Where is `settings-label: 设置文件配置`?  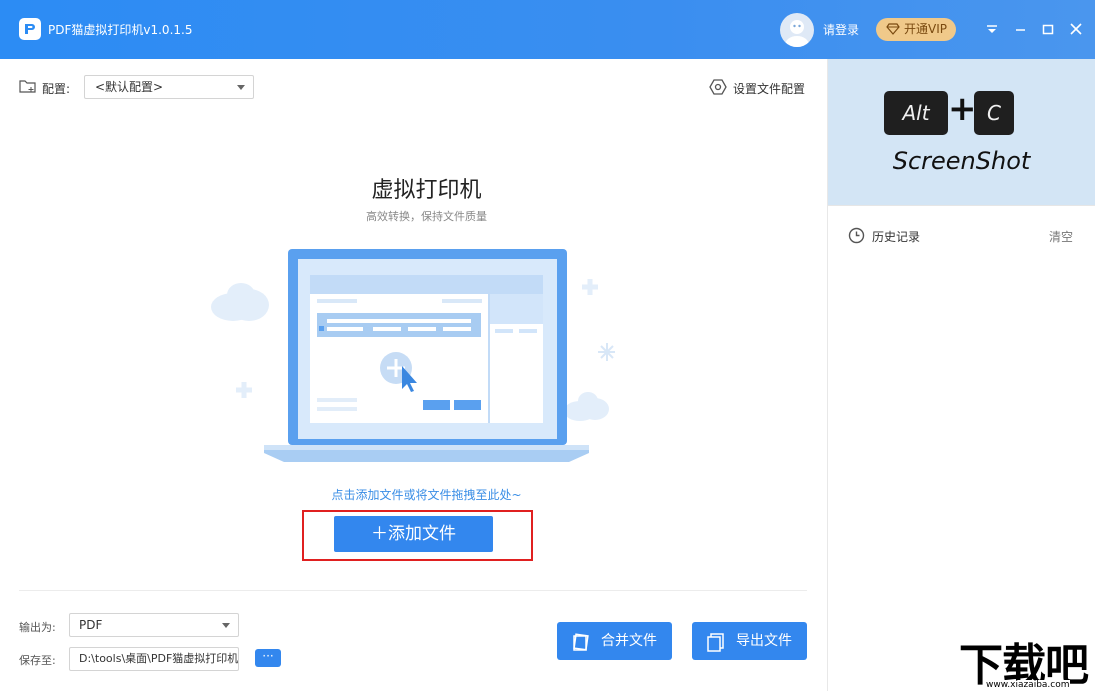 settings-label: 设置文件配置 is located at coordinates (769, 89).